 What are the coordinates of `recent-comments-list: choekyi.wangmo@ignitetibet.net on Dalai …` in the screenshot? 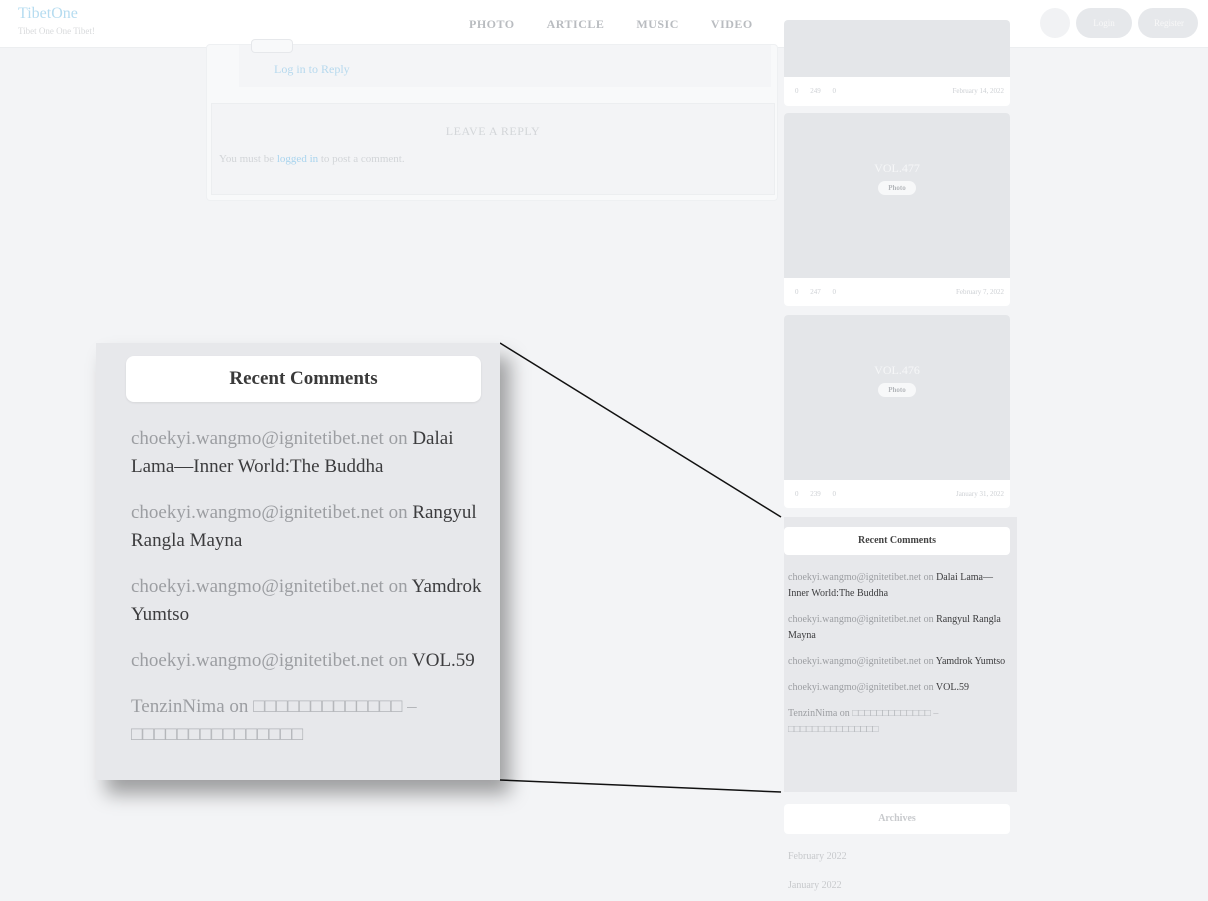 It's located at (308, 596).